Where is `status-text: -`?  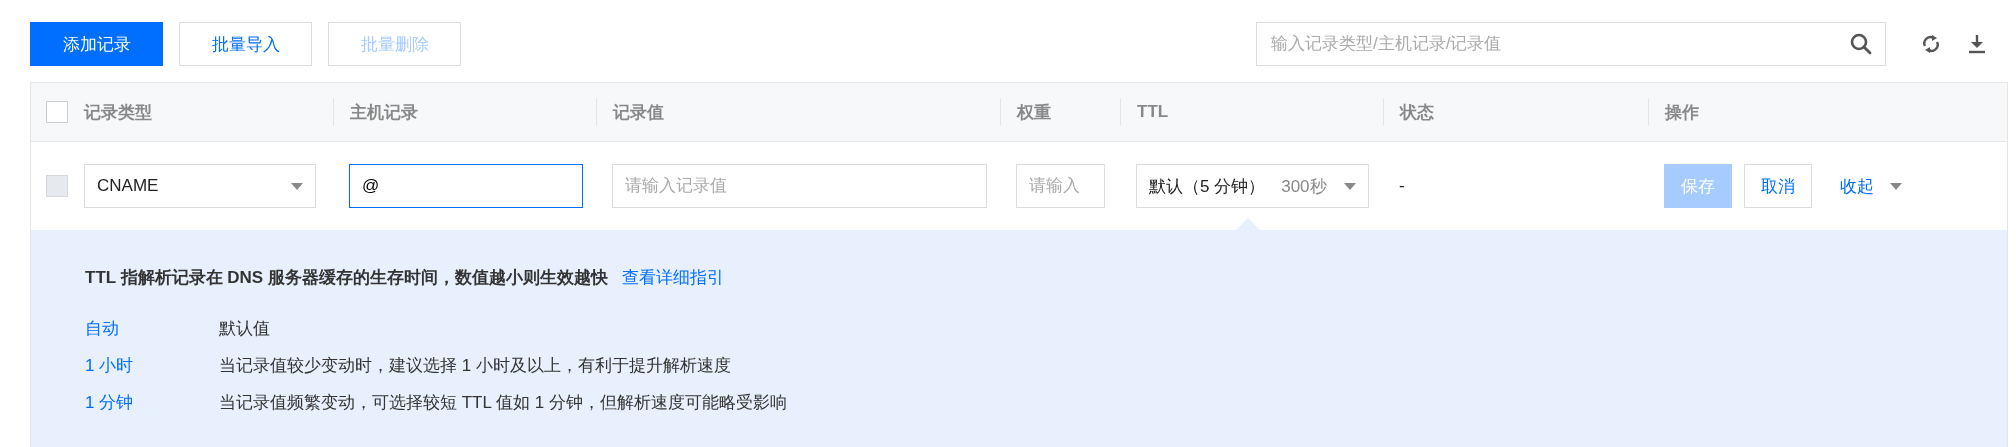
status-text: - is located at coordinates (1402, 186).